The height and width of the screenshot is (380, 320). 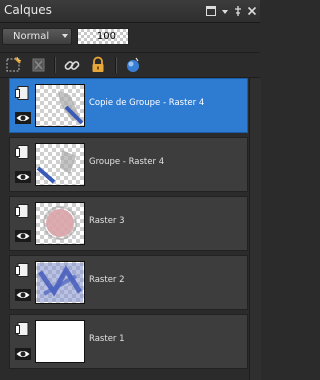 What do you see at coordinates (147, 103) in the screenshot?
I see `layer-name: Copie de Groupe - Raster 4` at bounding box center [147, 103].